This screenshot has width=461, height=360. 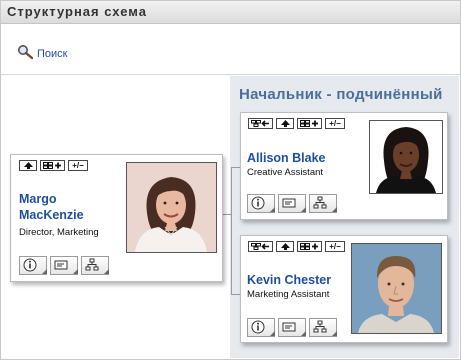 What do you see at coordinates (230, 49) in the screenshot?
I see `toolbar: Поиск` at bounding box center [230, 49].